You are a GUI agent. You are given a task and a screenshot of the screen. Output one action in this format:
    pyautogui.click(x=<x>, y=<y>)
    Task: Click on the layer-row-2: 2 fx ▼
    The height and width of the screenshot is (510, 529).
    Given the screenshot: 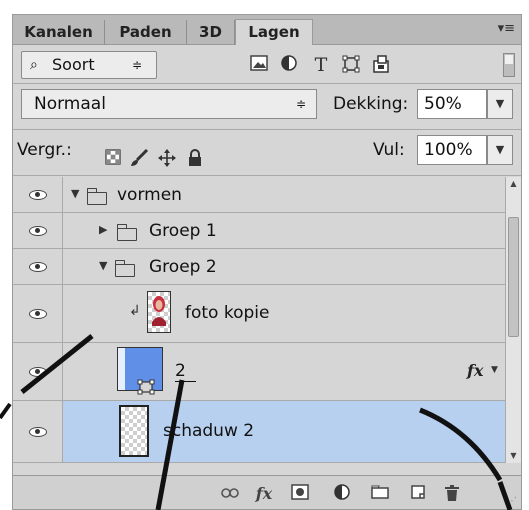 What is the action you would take?
    pyautogui.click(x=259, y=372)
    